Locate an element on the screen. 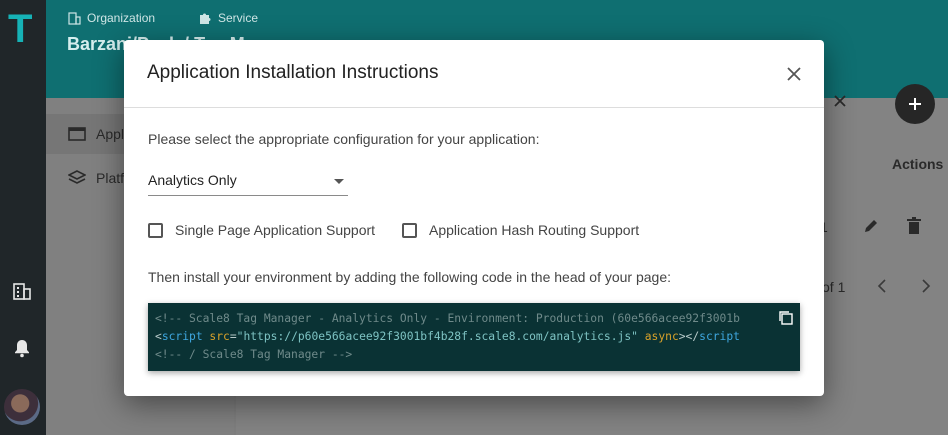 The image size is (948, 435). spa-support-checkbox is located at coordinates (155, 230).